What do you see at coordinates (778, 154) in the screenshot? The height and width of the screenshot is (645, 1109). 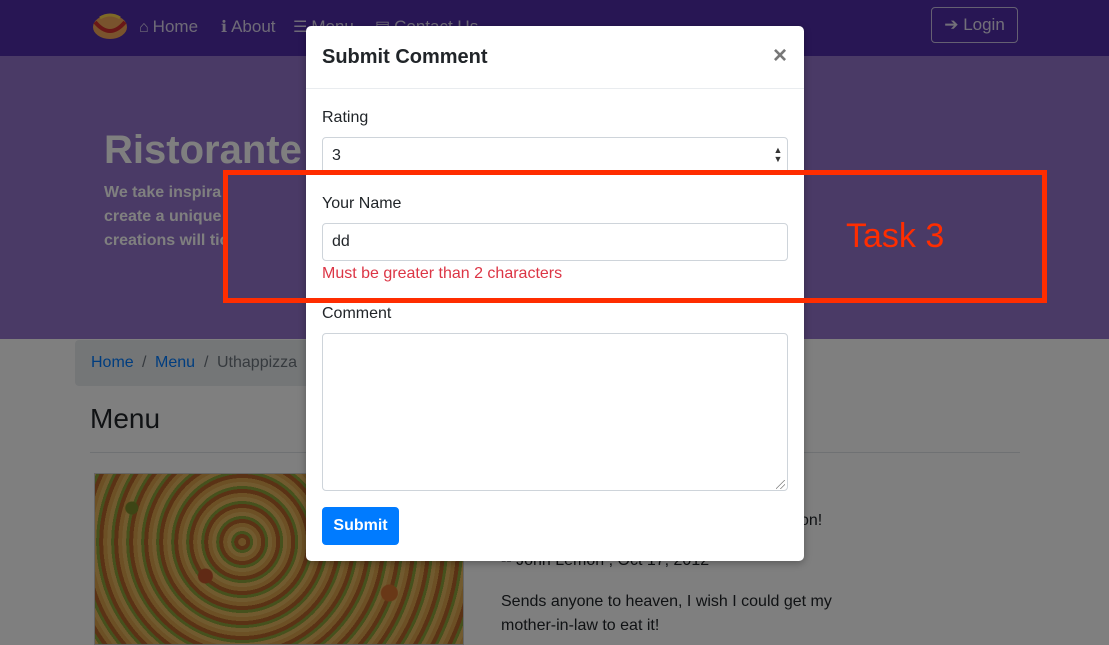 I see `select-arrows-icon: ▲ ▼` at bounding box center [778, 154].